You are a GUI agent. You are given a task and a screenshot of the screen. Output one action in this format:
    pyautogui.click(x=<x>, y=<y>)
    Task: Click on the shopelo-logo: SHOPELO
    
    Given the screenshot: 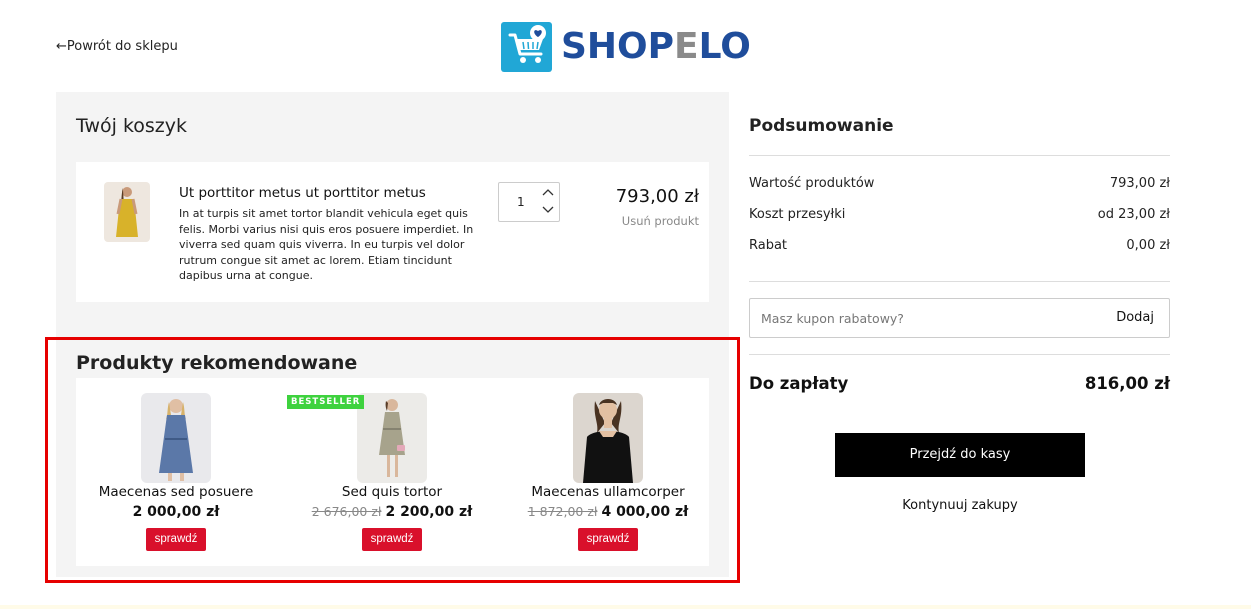 What is the action you would take?
    pyautogui.click(x=626, y=47)
    